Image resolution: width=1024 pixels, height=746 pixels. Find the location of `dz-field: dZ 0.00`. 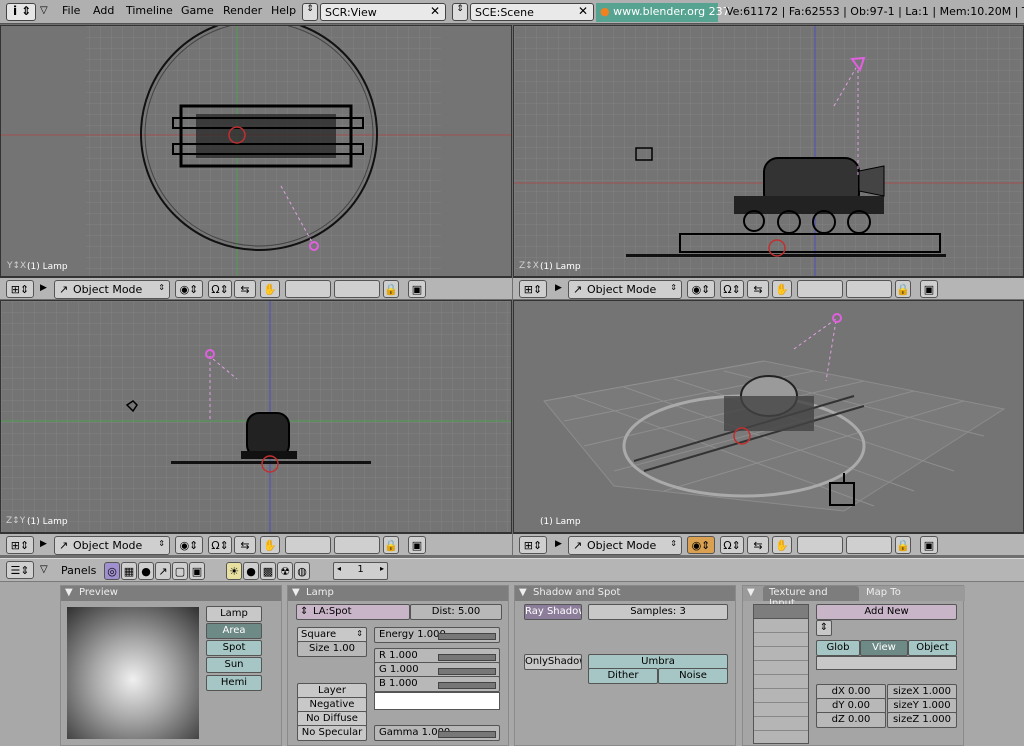

dz-field: dZ 0.00 is located at coordinates (851, 720).